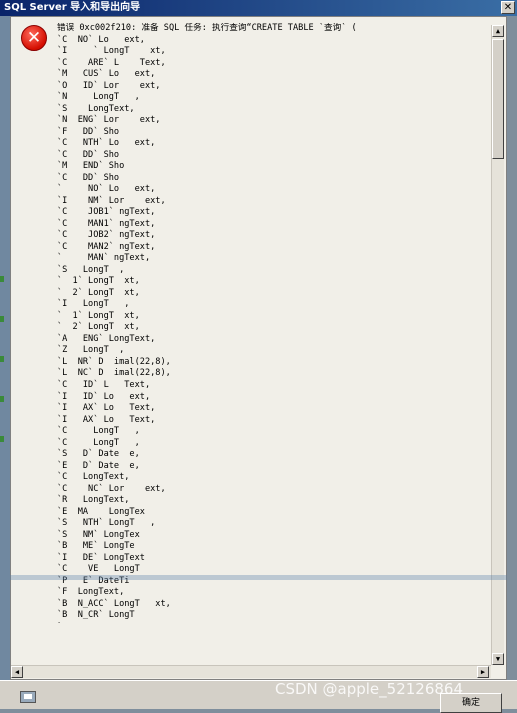 This screenshot has width=517, height=713. What do you see at coordinates (93, 580) in the screenshot?
I see `message-line: `P E` DateTi` at bounding box center [93, 580].